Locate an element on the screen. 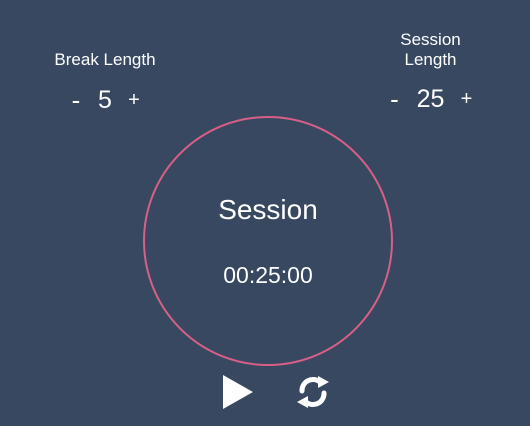 The height and width of the screenshot is (426, 530). play-button is located at coordinates (238, 392).